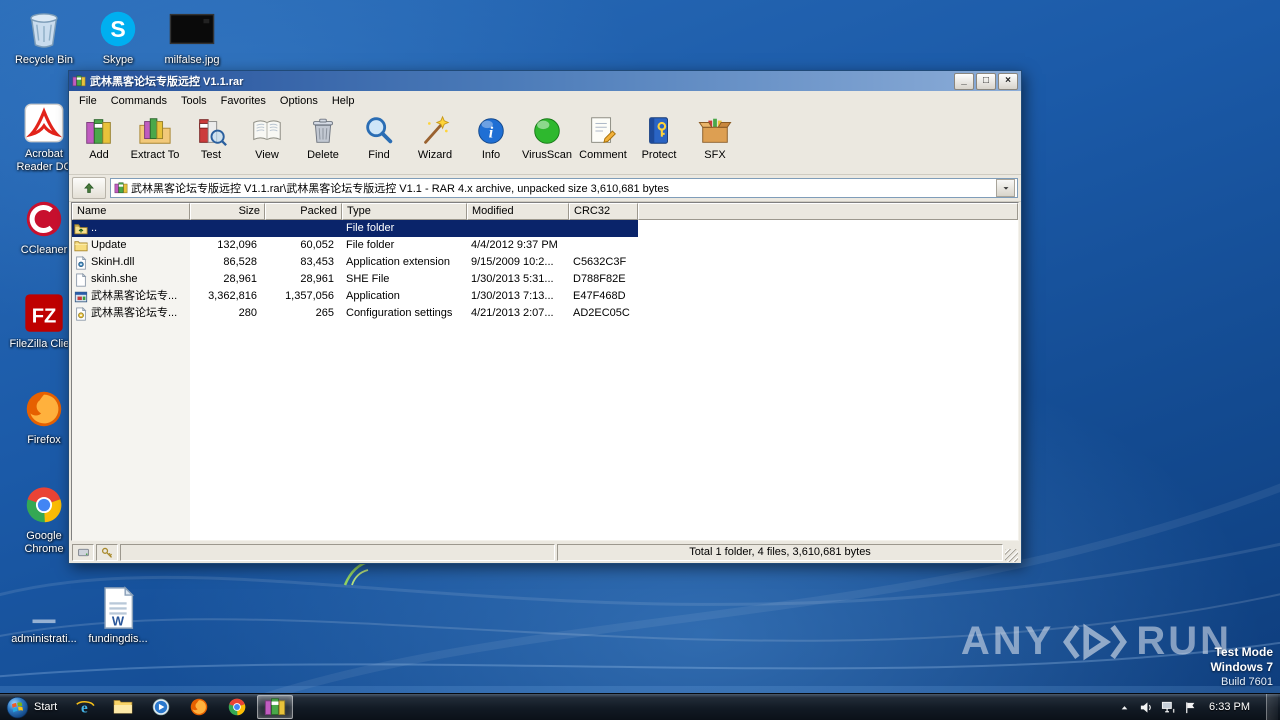  Describe the element at coordinates (547, 131) in the screenshot. I see `virusscan-icon` at that location.